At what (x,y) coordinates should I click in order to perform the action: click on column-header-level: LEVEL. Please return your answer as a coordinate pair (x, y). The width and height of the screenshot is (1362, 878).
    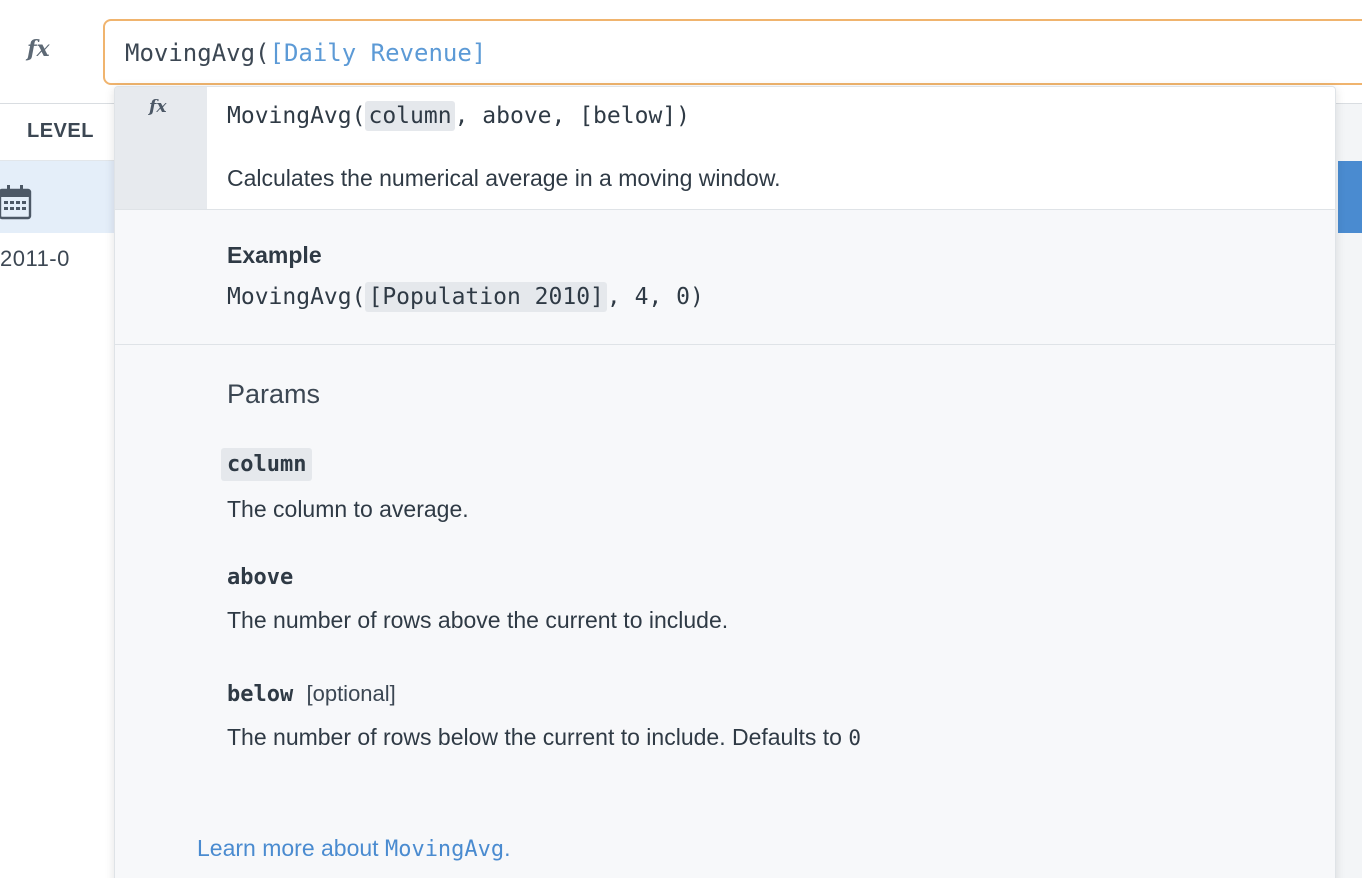
    Looking at the image, I should click on (60, 131).